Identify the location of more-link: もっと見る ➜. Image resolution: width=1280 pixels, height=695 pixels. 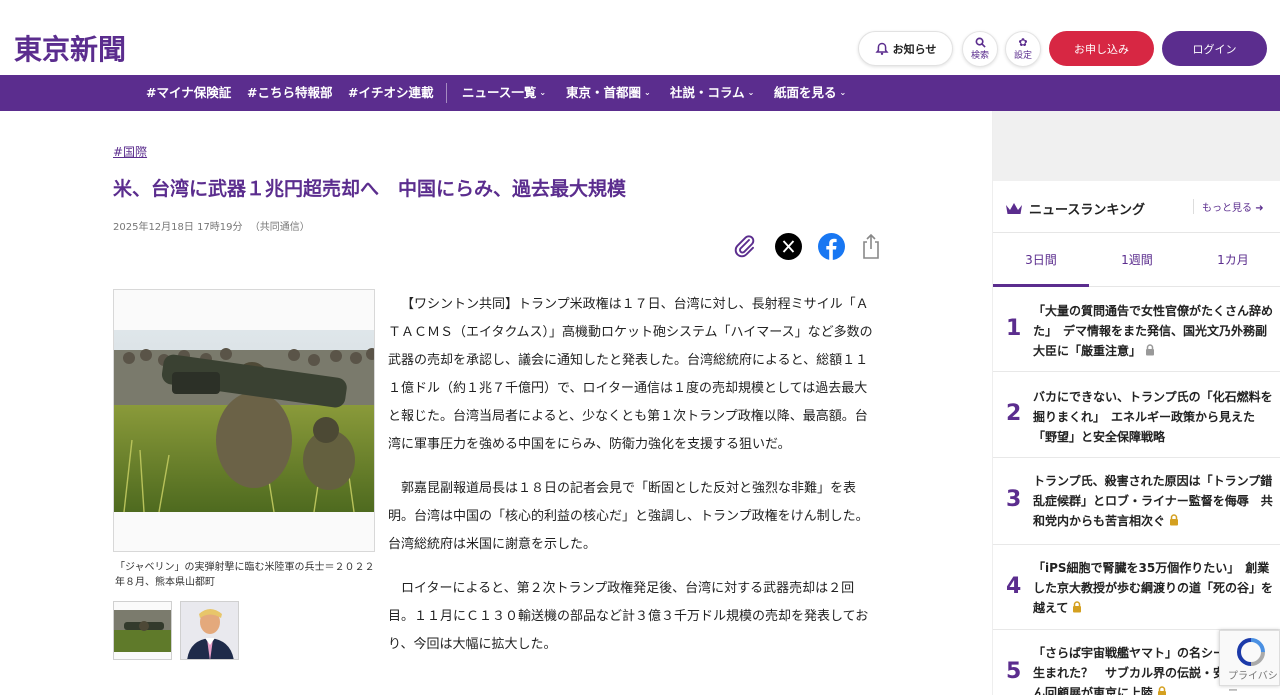
(1228, 206).